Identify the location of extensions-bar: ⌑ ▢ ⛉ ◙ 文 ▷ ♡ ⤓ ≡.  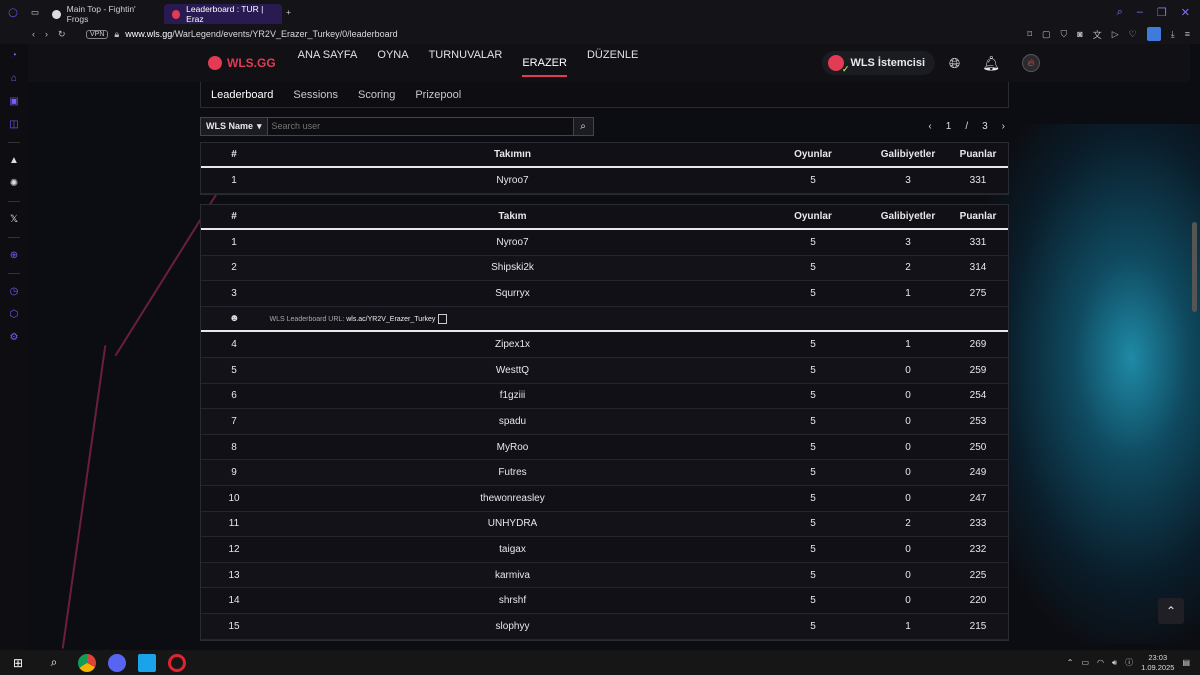
(1113, 34).